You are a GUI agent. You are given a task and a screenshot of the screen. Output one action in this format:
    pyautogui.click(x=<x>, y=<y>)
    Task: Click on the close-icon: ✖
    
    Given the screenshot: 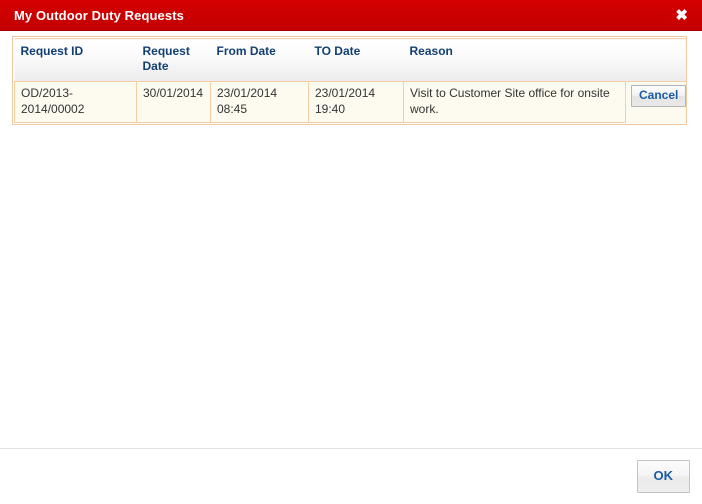 What is the action you would take?
    pyautogui.click(x=681, y=15)
    